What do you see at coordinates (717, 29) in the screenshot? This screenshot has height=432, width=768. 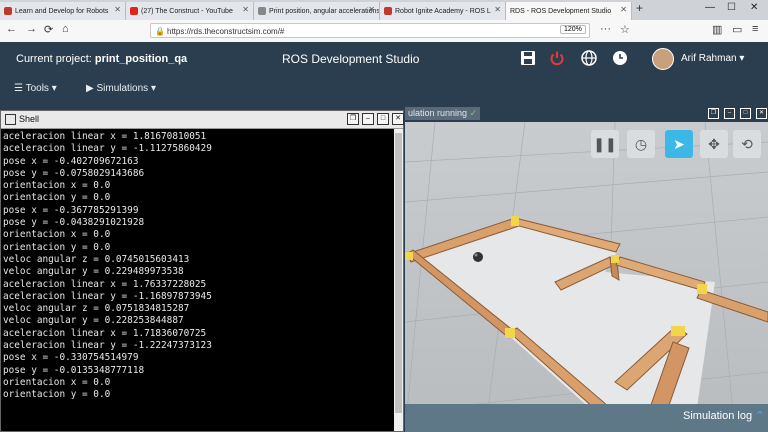 I see `sidebar-icon: ▥` at bounding box center [717, 29].